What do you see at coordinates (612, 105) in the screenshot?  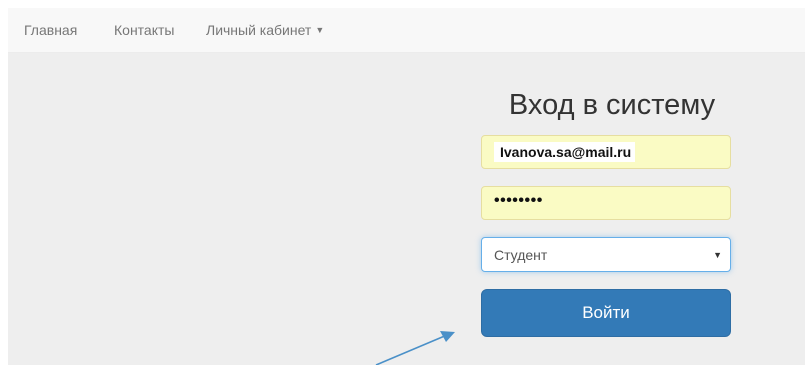 I see `login-title: Вход в систему` at bounding box center [612, 105].